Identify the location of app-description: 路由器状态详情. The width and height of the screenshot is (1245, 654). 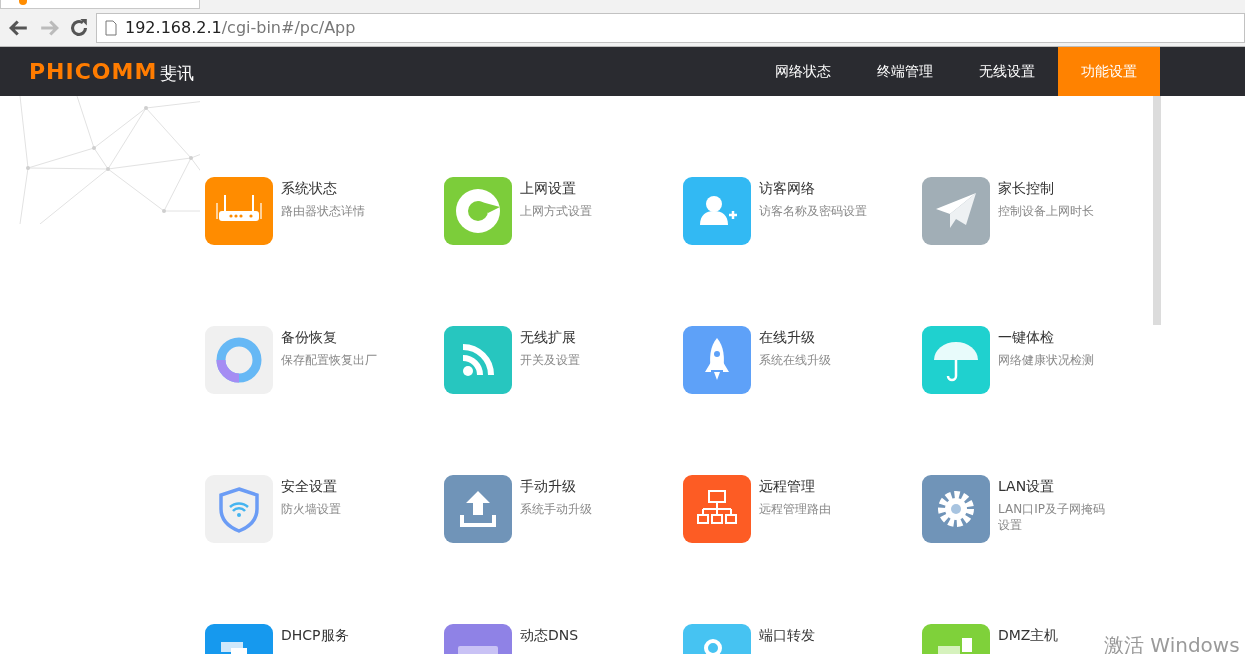
(323, 211).